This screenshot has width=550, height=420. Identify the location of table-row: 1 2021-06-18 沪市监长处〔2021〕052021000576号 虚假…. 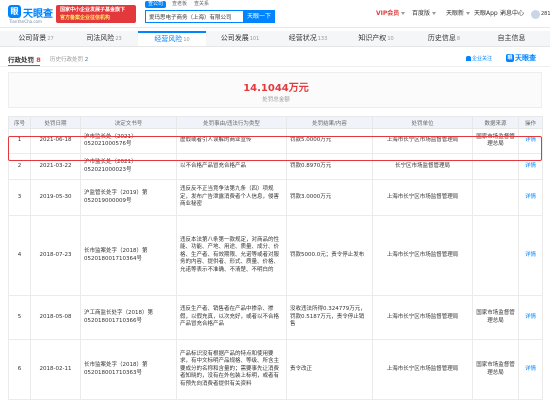
(275, 141).